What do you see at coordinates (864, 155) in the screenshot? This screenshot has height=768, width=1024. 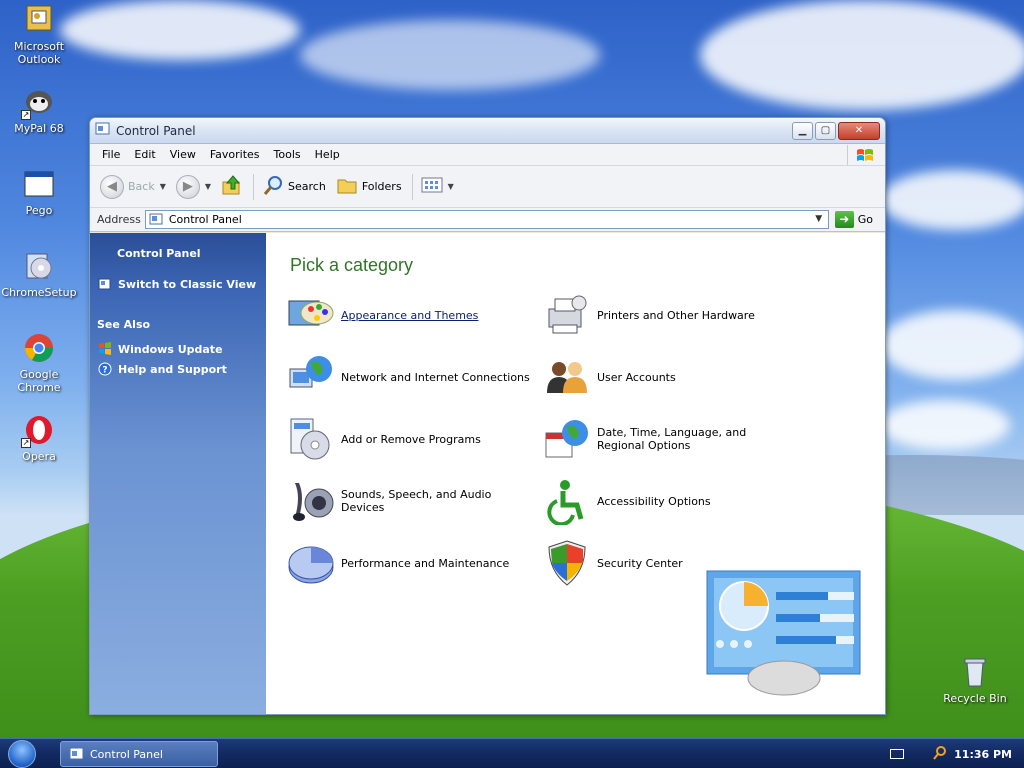 I see `windows-flag-icon` at bounding box center [864, 155].